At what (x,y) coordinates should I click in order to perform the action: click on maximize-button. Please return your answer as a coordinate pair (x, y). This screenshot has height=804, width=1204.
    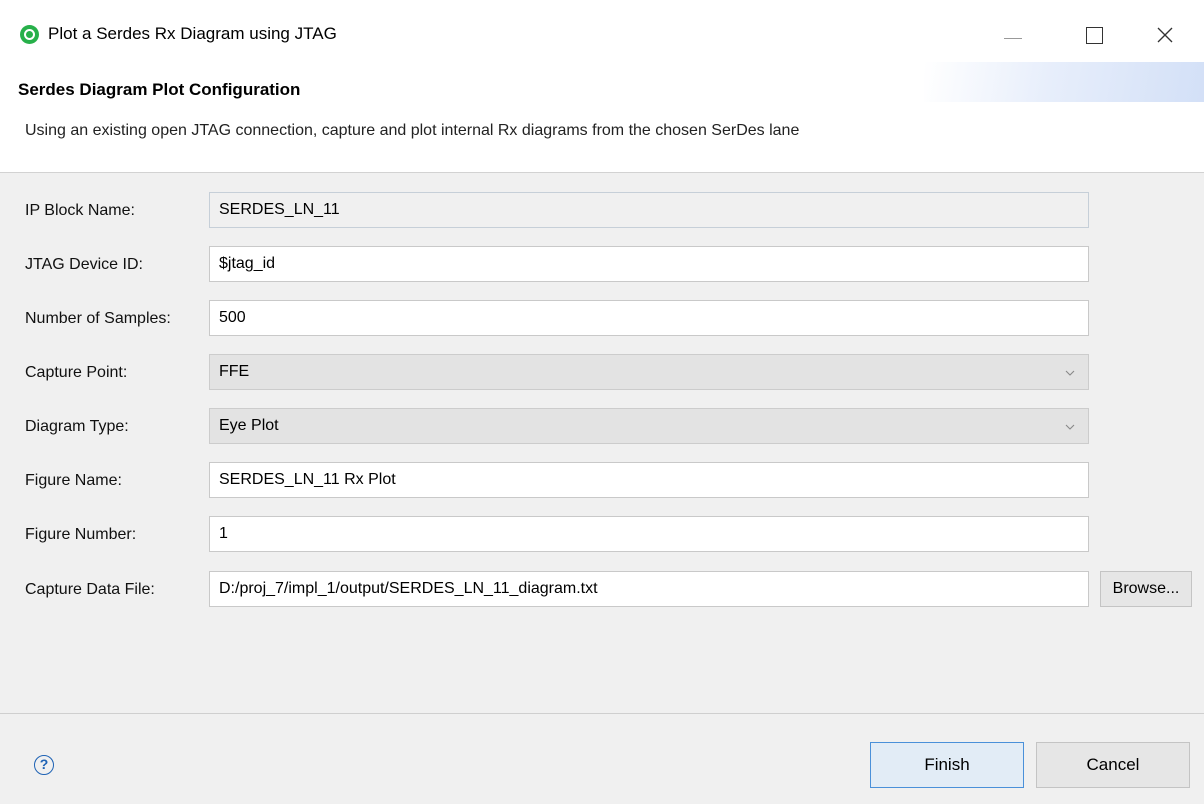
    Looking at the image, I should click on (1094, 34).